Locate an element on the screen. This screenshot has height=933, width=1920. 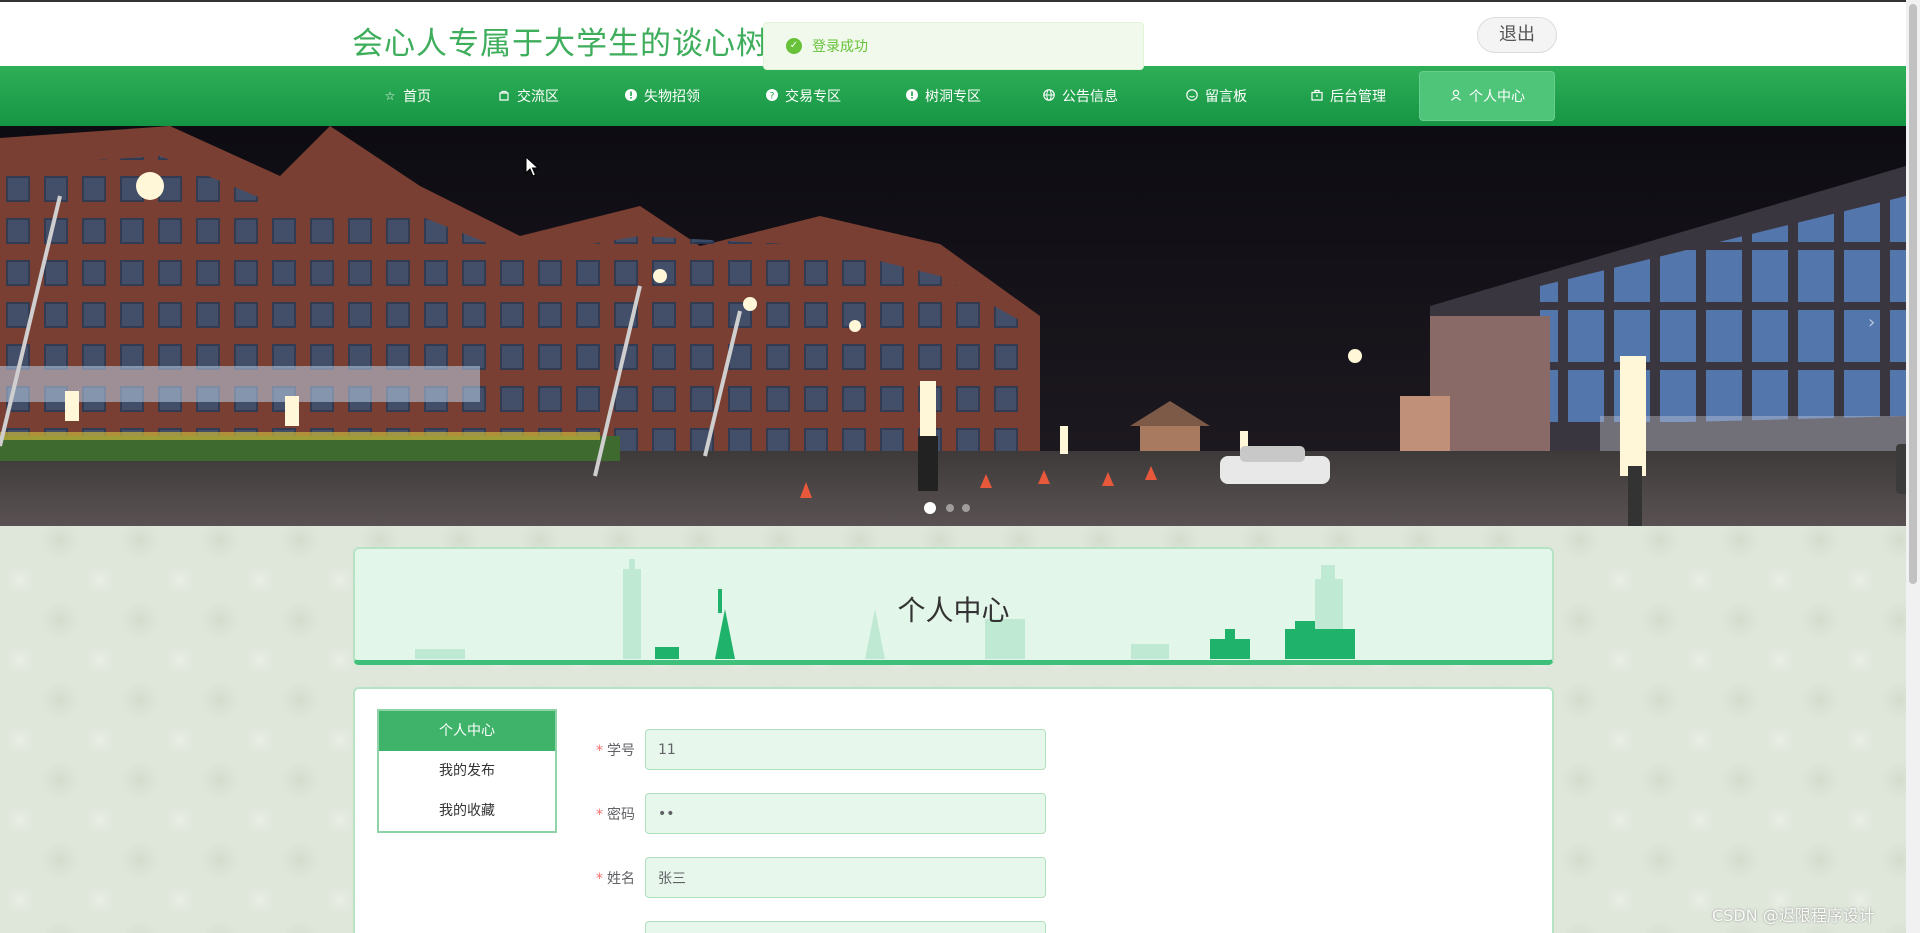
site-title: 会心人专属于大学生的谈心树洞 is located at coordinates (576, 44).